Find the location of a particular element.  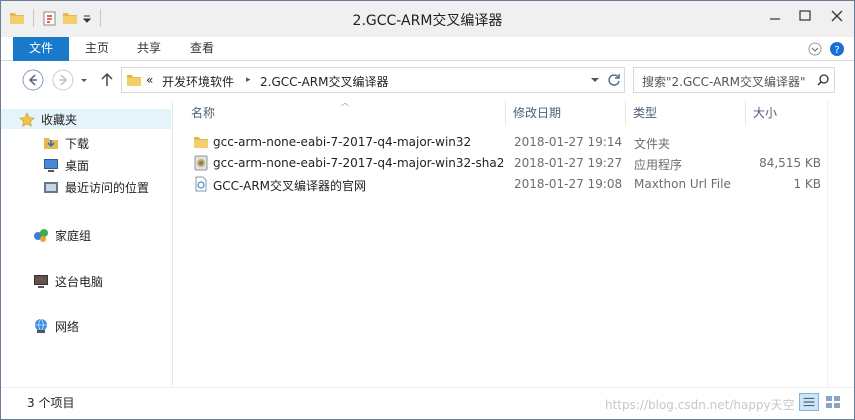

installer-icon is located at coordinates (201, 163).